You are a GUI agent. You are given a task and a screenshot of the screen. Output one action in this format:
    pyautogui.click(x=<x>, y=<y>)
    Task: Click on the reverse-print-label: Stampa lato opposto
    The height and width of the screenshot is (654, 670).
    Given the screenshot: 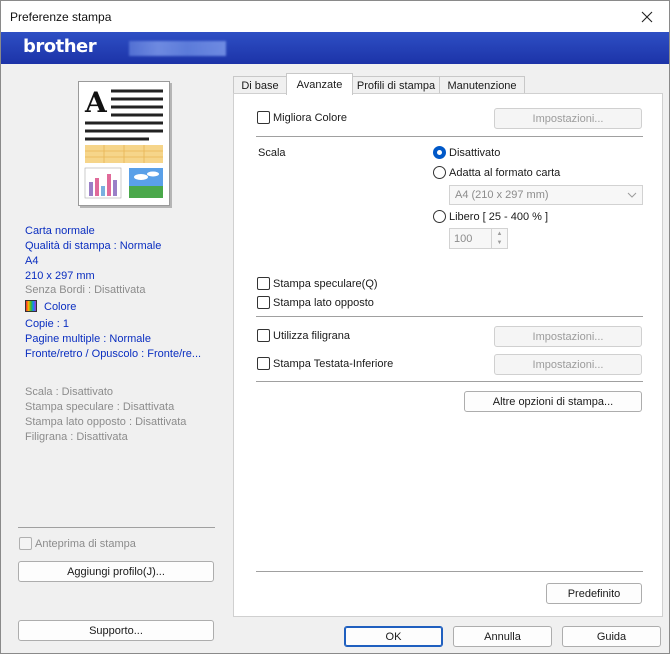 What is the action you would take?
    pyautogui.click(x=323, y=302)
    